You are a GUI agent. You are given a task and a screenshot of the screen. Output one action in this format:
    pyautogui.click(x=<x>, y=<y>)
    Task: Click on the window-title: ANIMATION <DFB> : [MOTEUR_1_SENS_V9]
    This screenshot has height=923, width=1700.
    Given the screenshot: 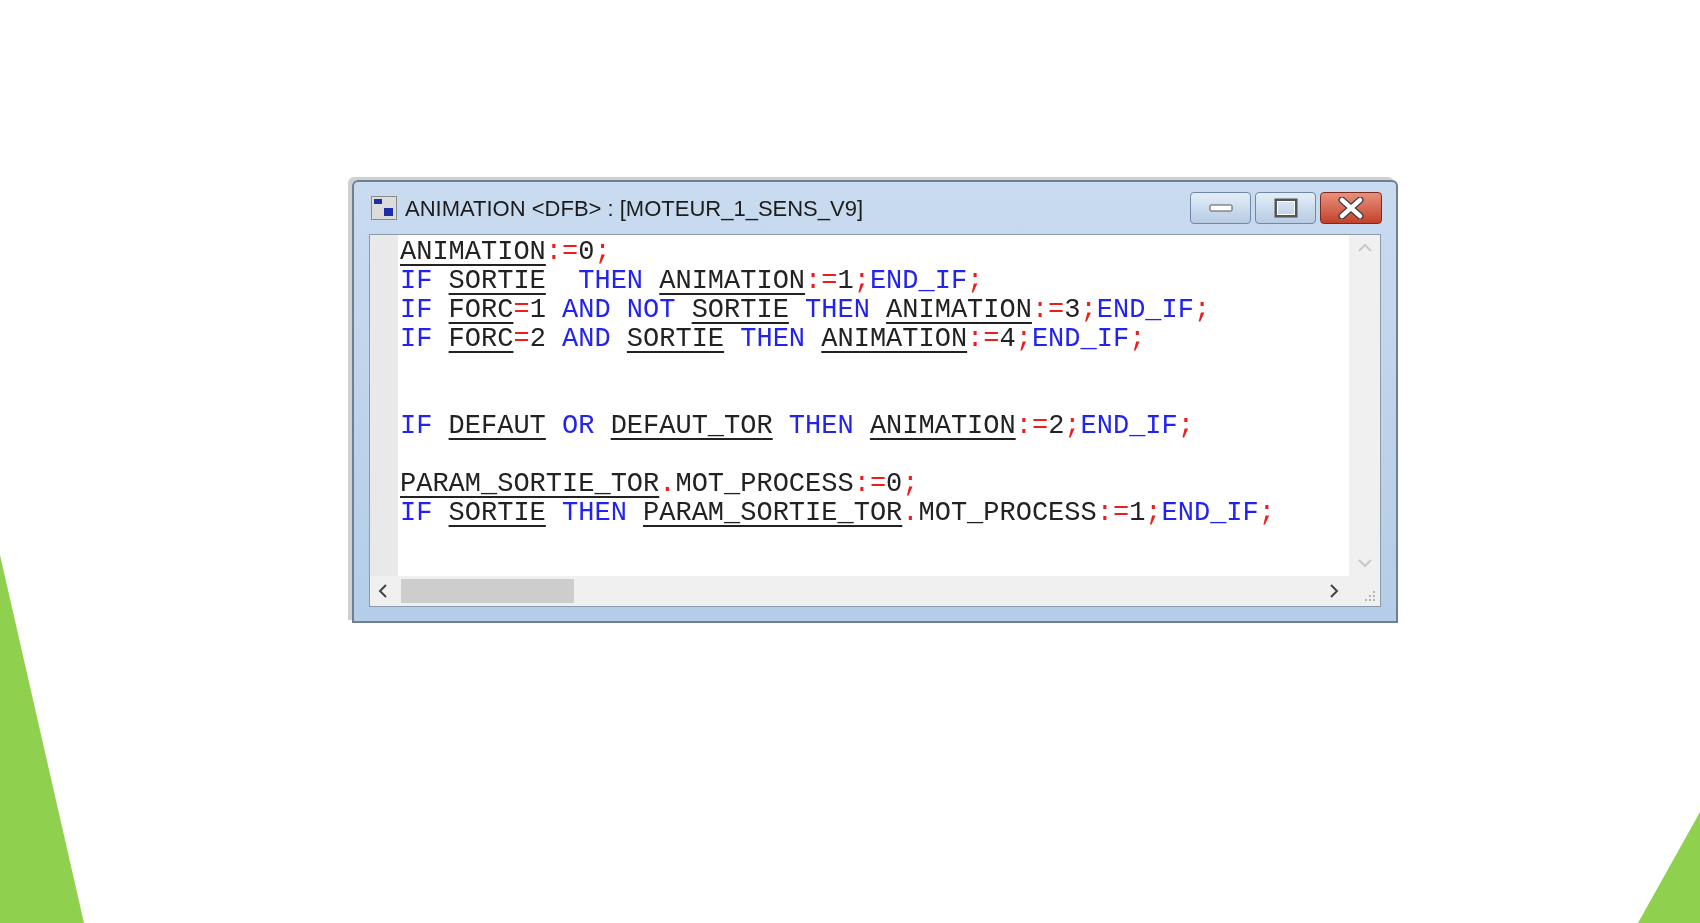 What is the action you would take?
    pyautogui.click(x=634, y=208)
    